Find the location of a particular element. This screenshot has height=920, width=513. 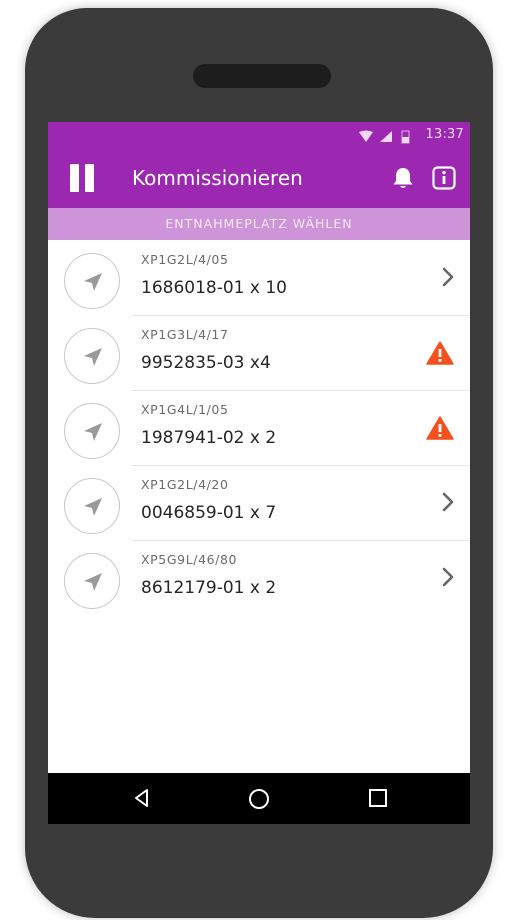

storage-location: XP1G2L/4/05 is located at coordinates (185, 259).